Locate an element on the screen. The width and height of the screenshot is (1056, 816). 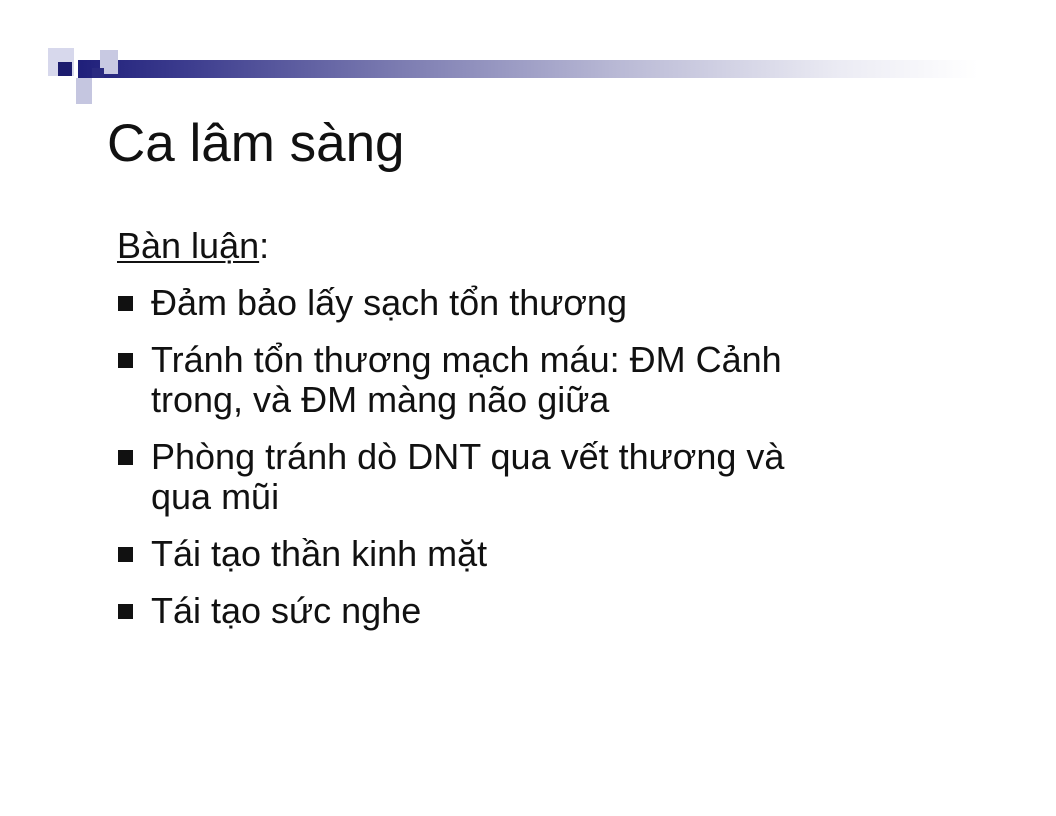
bullet-item: Tái tạo sức nghe is located at coordinates (527, 611).